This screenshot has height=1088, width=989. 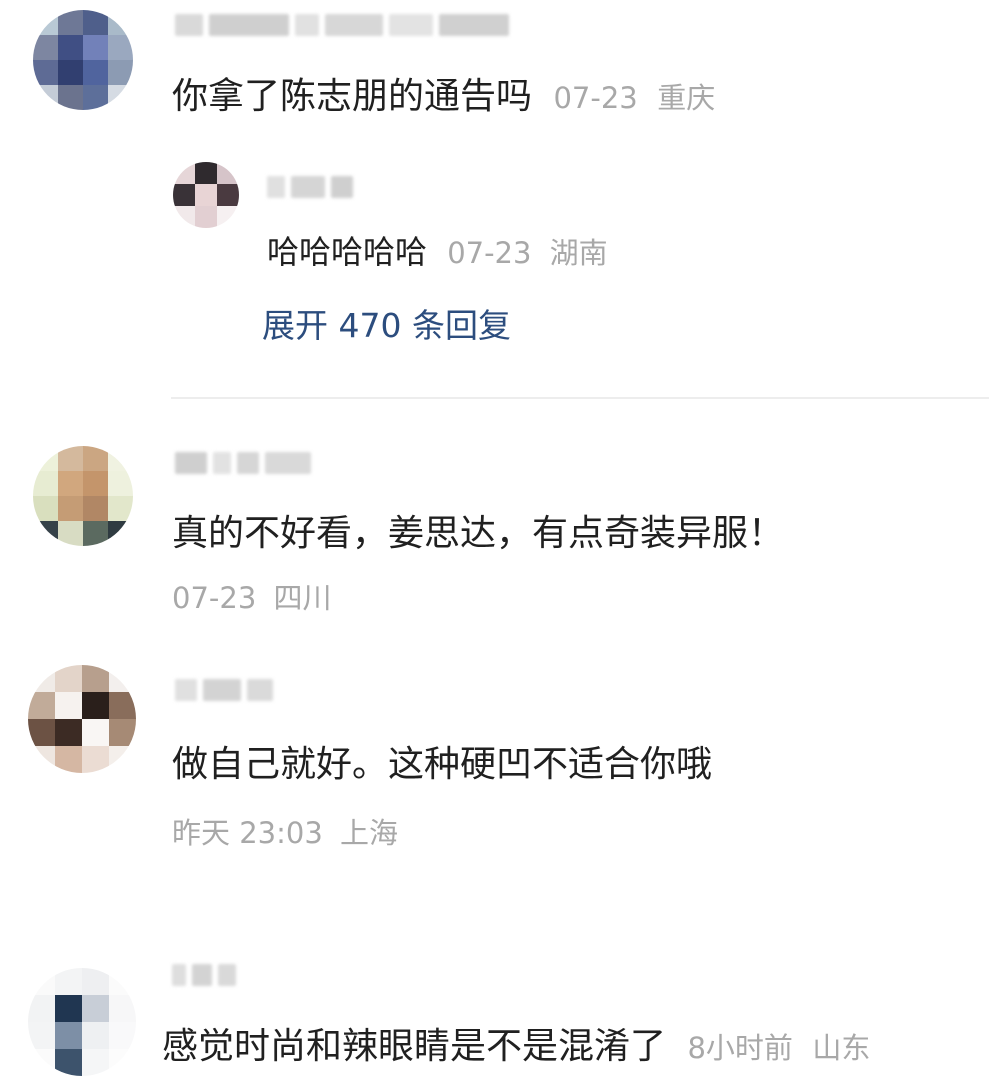 I want to click on comment-date: 8小时前, so click(x=740, y=1048).